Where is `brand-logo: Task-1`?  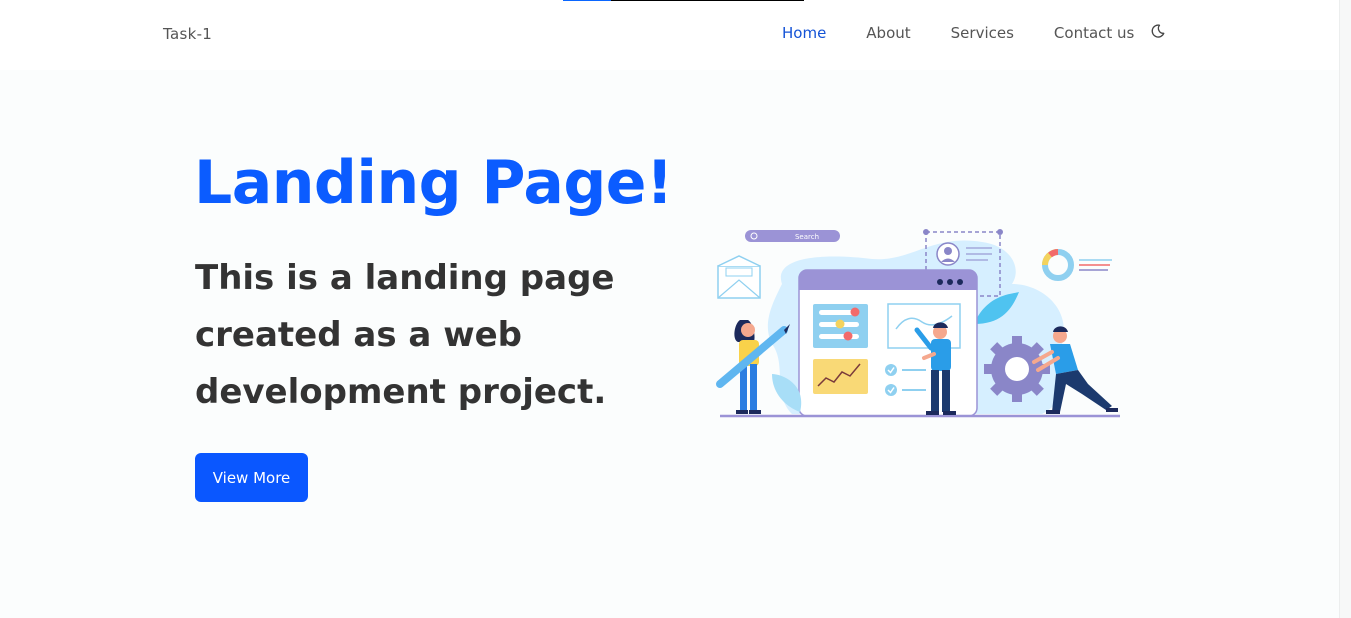
brand-logo: Task-1 is located at coordinates (187, 34).